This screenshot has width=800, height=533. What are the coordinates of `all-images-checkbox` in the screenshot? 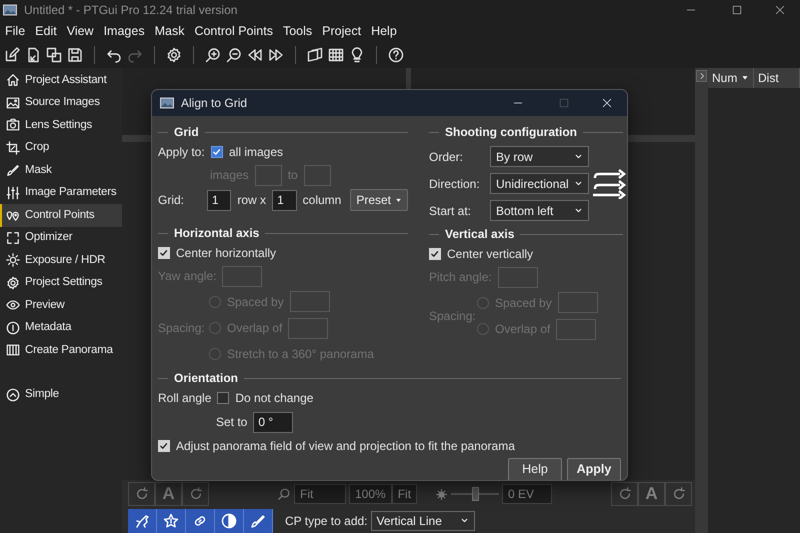 It's located at (217, 152).